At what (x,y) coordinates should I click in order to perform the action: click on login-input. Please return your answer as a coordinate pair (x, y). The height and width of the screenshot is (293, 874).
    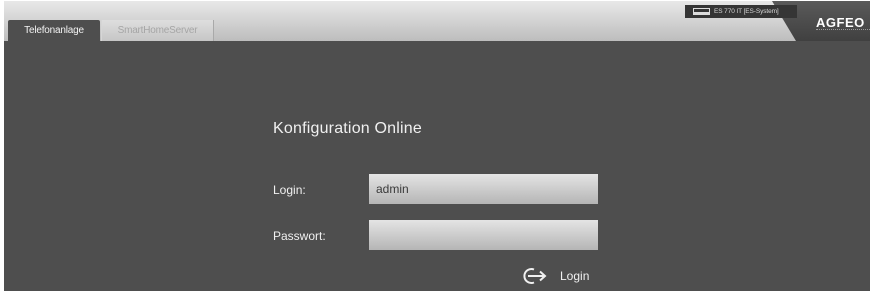
    Looking at the image, I should click on (483, 189).